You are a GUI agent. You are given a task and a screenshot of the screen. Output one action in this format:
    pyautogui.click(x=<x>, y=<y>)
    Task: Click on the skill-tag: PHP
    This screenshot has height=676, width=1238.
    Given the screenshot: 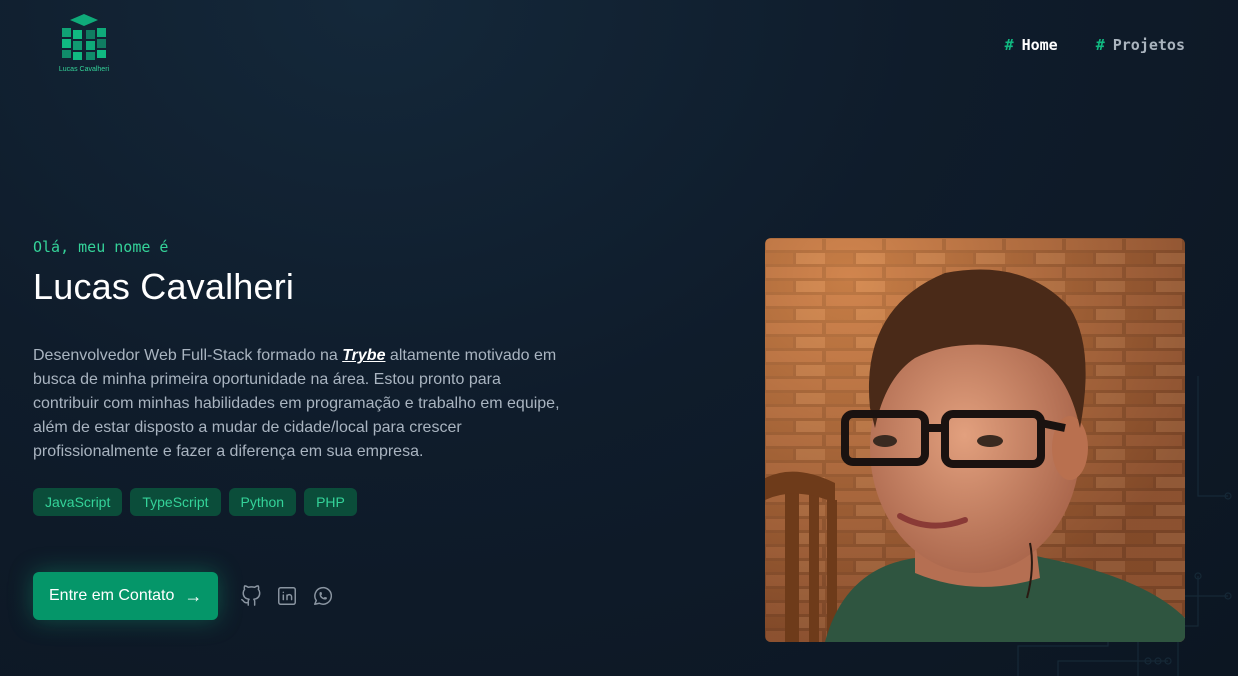 What is the action you would take?
    pyautogui.click(x=330, y=502)
    